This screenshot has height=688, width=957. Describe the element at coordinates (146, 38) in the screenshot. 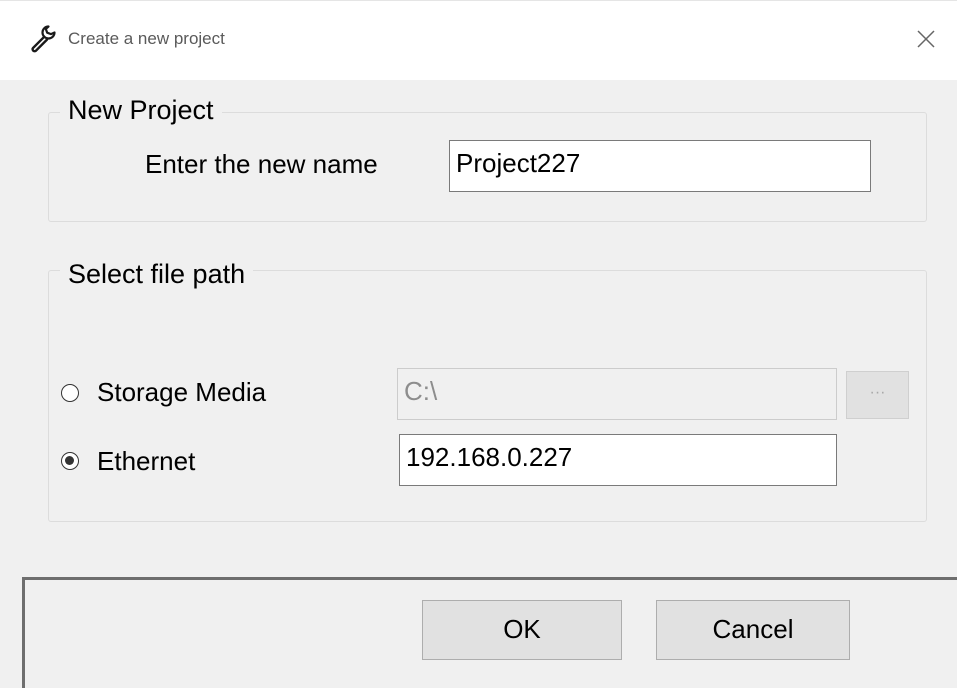

I see `window-title: Create a new project` at that location.